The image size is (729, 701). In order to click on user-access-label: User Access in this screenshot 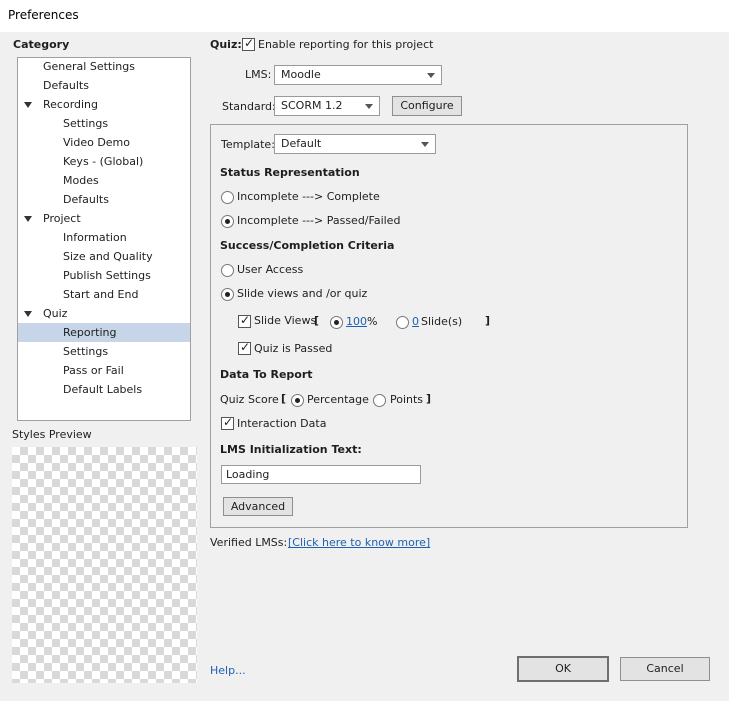, I will do `click(270, 269)`.